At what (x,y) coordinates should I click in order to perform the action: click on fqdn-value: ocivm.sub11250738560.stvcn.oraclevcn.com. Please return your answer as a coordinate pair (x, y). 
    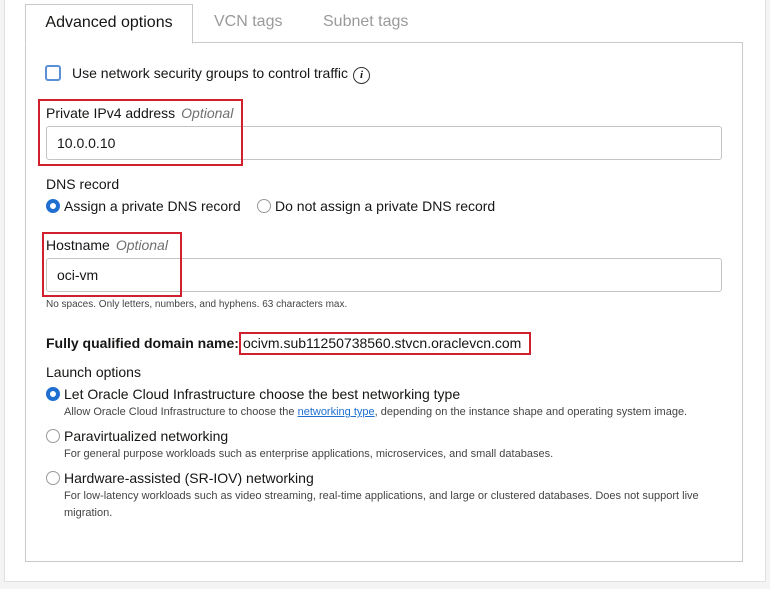
    Looking at the image, I should click on (382, 343).